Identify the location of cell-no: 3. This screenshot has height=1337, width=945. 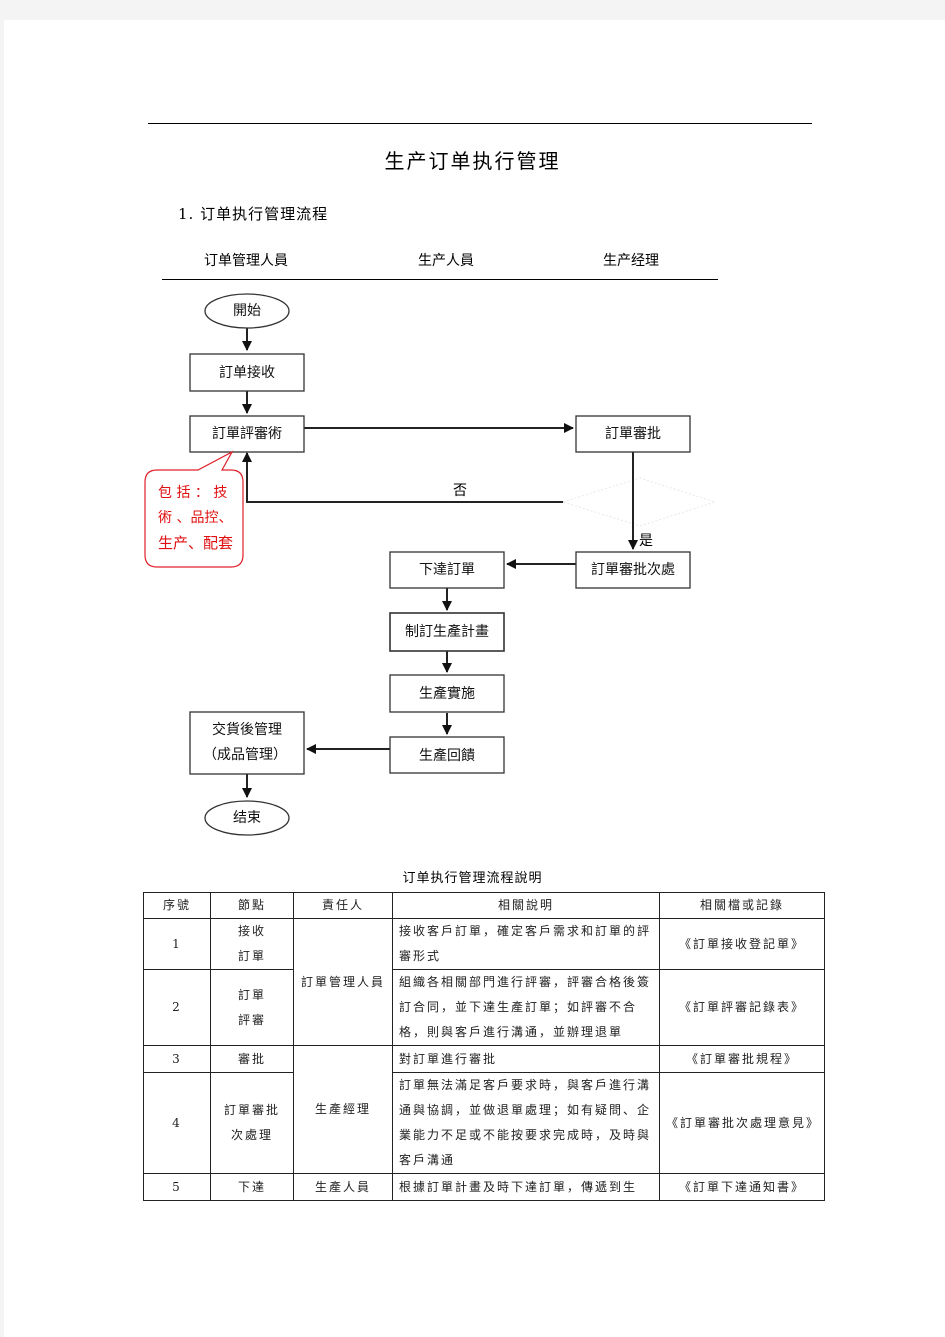
(177, 1059).